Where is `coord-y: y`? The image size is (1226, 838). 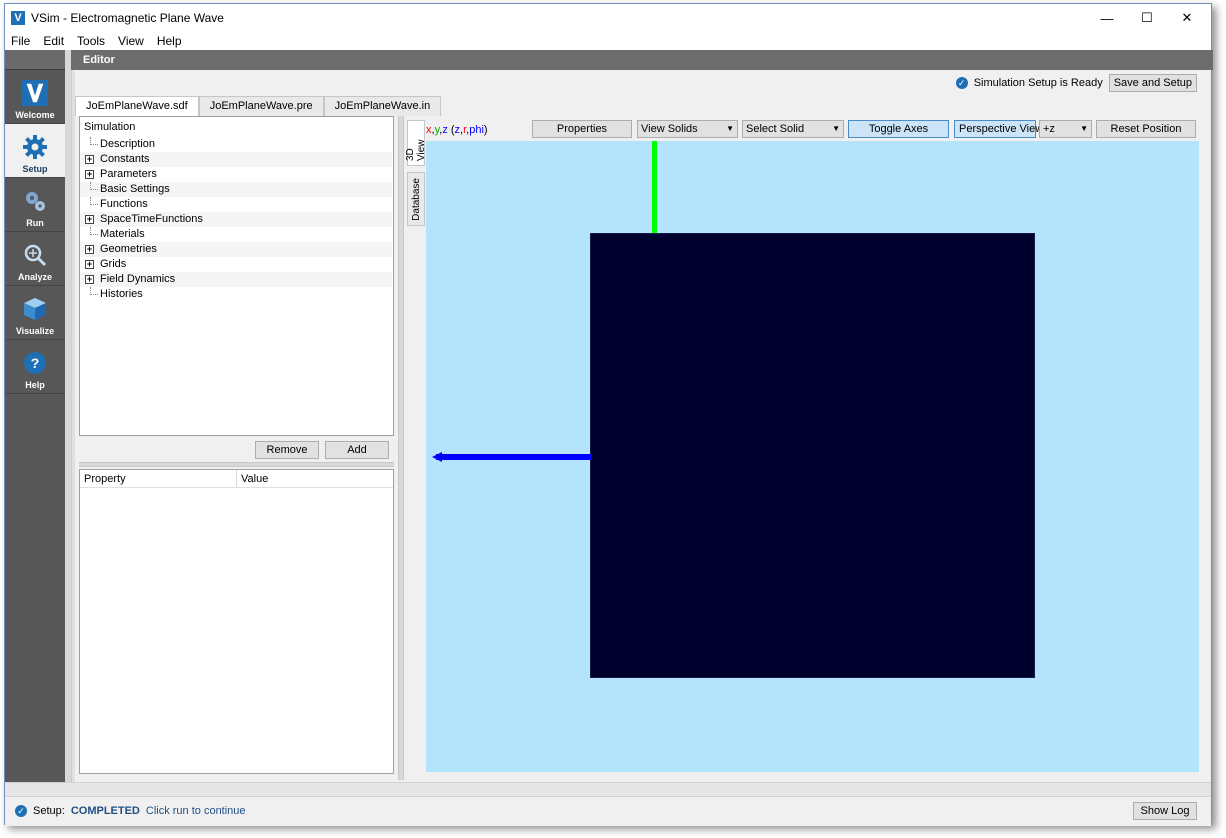
coord-y: y is located at coordinates (437, 130).